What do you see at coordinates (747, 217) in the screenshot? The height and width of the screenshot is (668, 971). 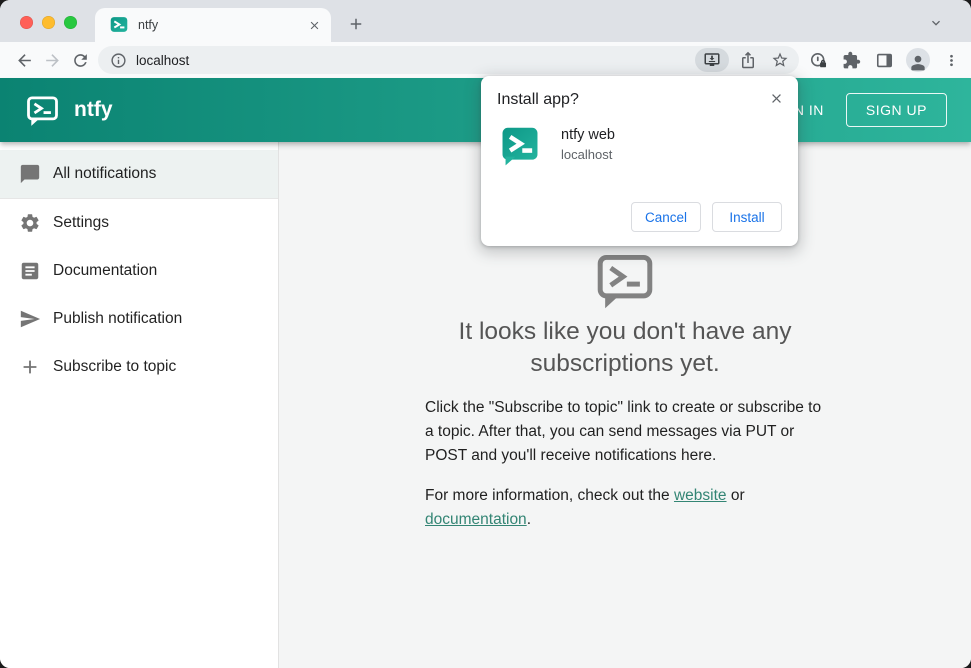 I see `install-button: Install` at bounding box center [747, 217].